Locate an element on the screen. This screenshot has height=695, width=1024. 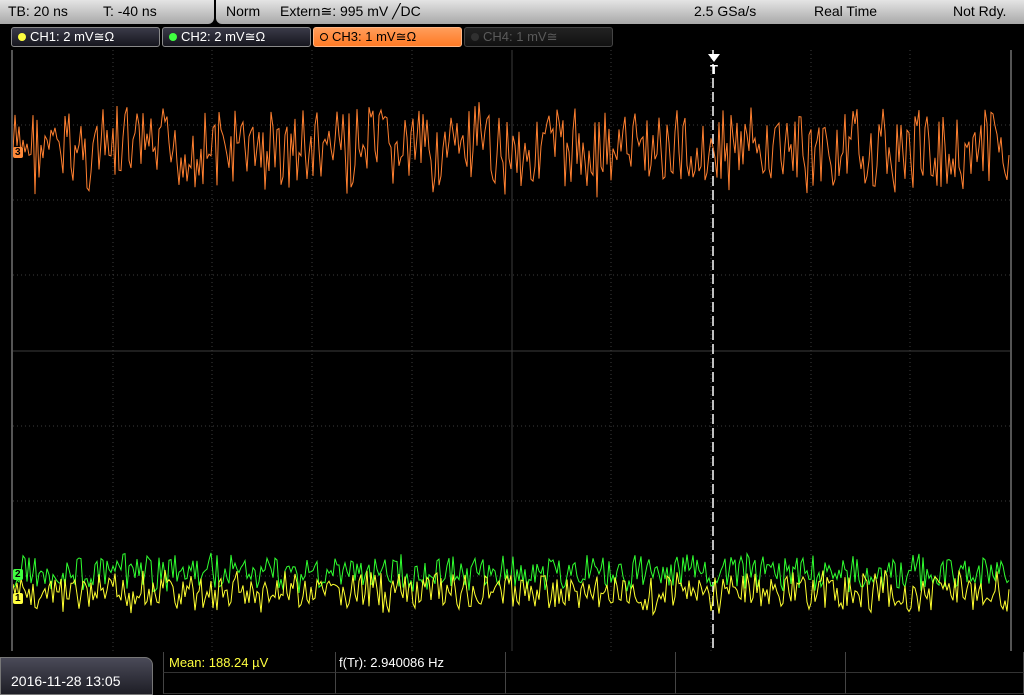
datetime-box: 2016-11-28 13:05 is located at coordinates (76, 676).